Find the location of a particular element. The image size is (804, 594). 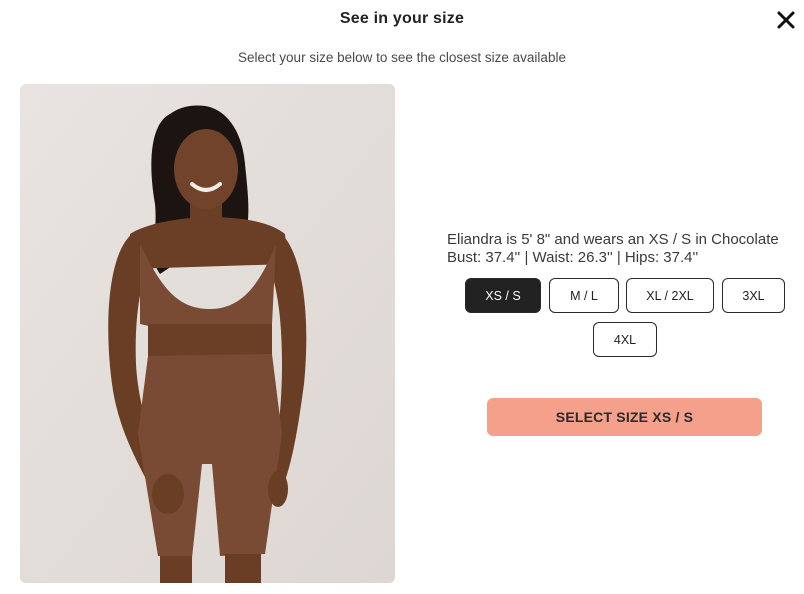

size-option-m-l: M / L is located at coordinates (584, 295).